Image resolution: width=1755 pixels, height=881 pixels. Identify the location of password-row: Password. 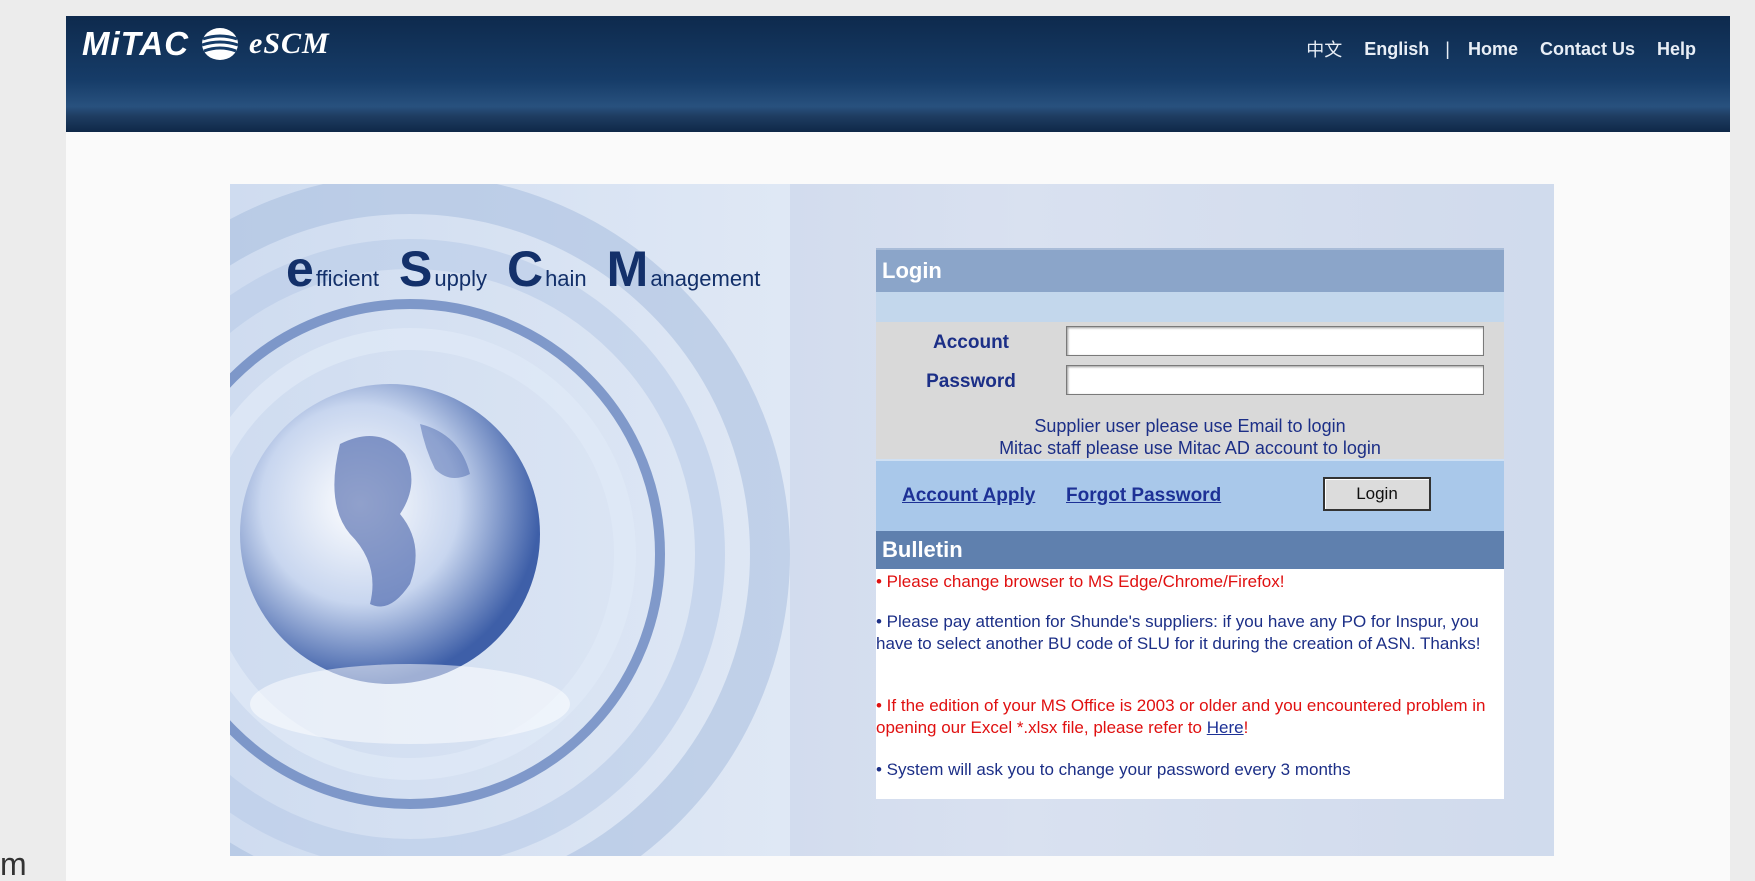
(1190, 383).